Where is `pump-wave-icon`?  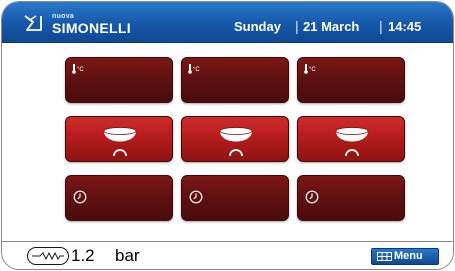
pump-wave-icon is located at coordinates (48, 256).